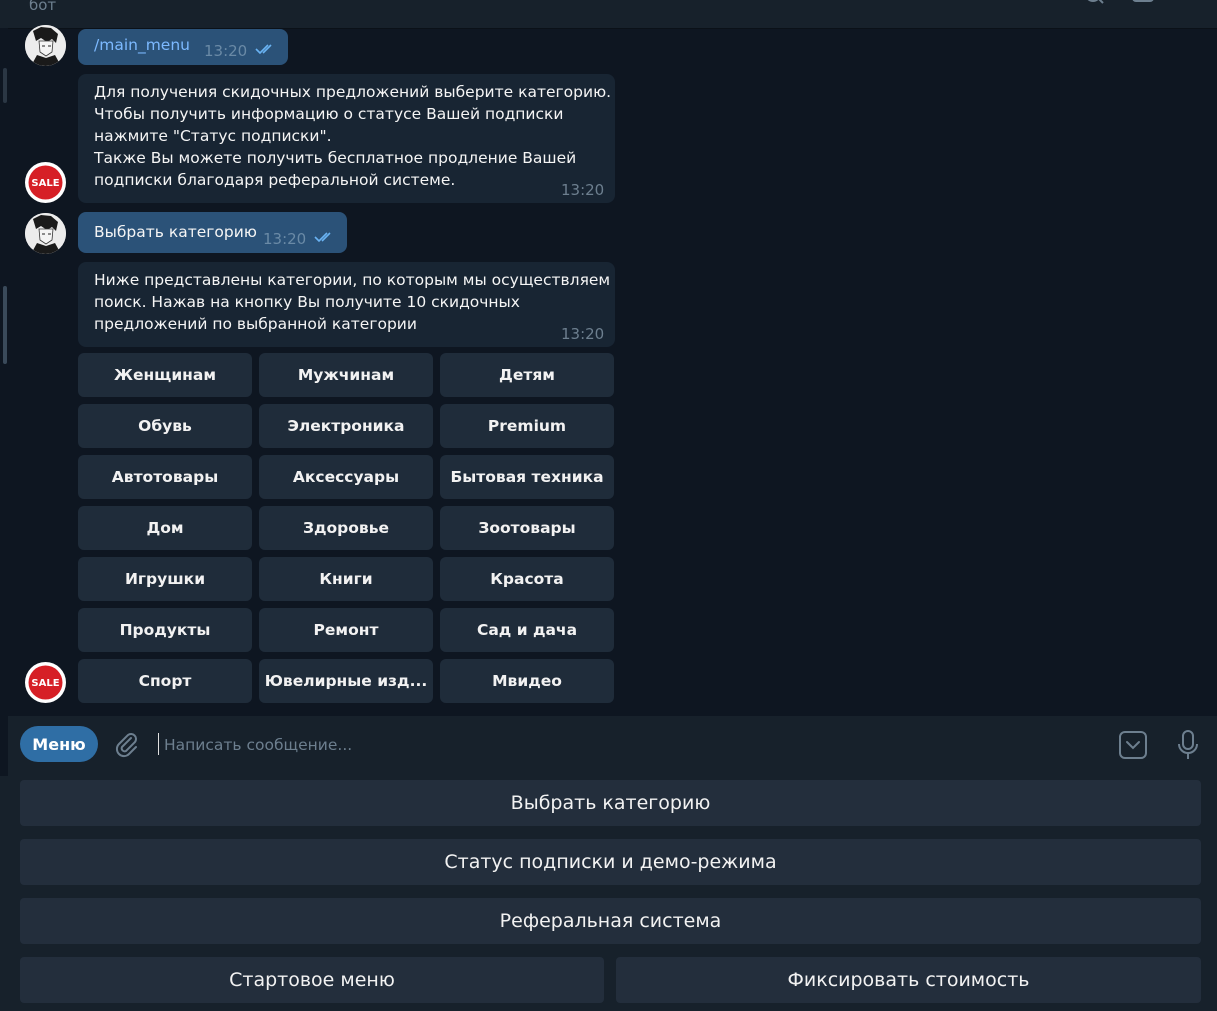 This screenshot has height=1011, width=1217. What do you see at coordinates (43, 7) in the screenshot?
I see `chat-subtitle: бот` at bounding box center [43, 7].